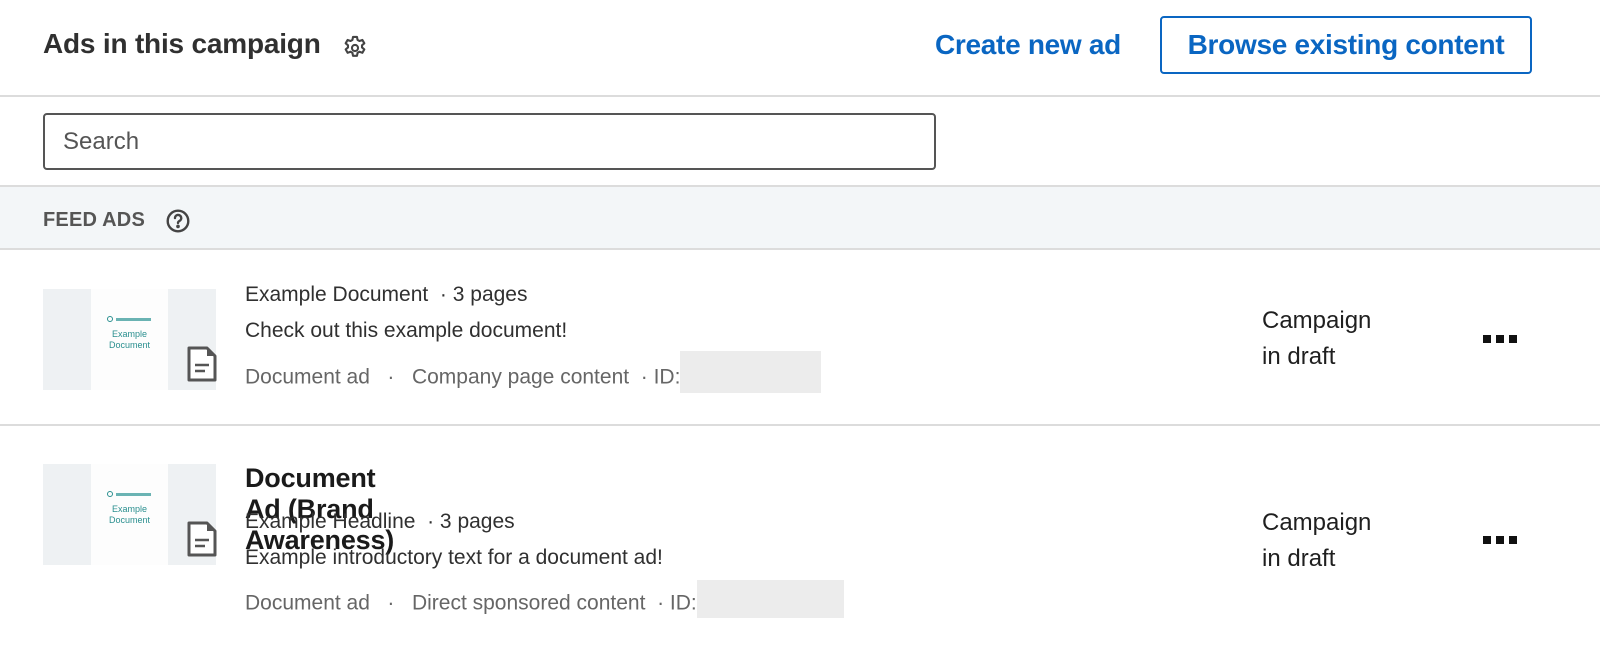 The height and width of the screenshot is (660, 1600). I want to click on ad-headline-line: Example Document · 3 pages, so click(386, 295).